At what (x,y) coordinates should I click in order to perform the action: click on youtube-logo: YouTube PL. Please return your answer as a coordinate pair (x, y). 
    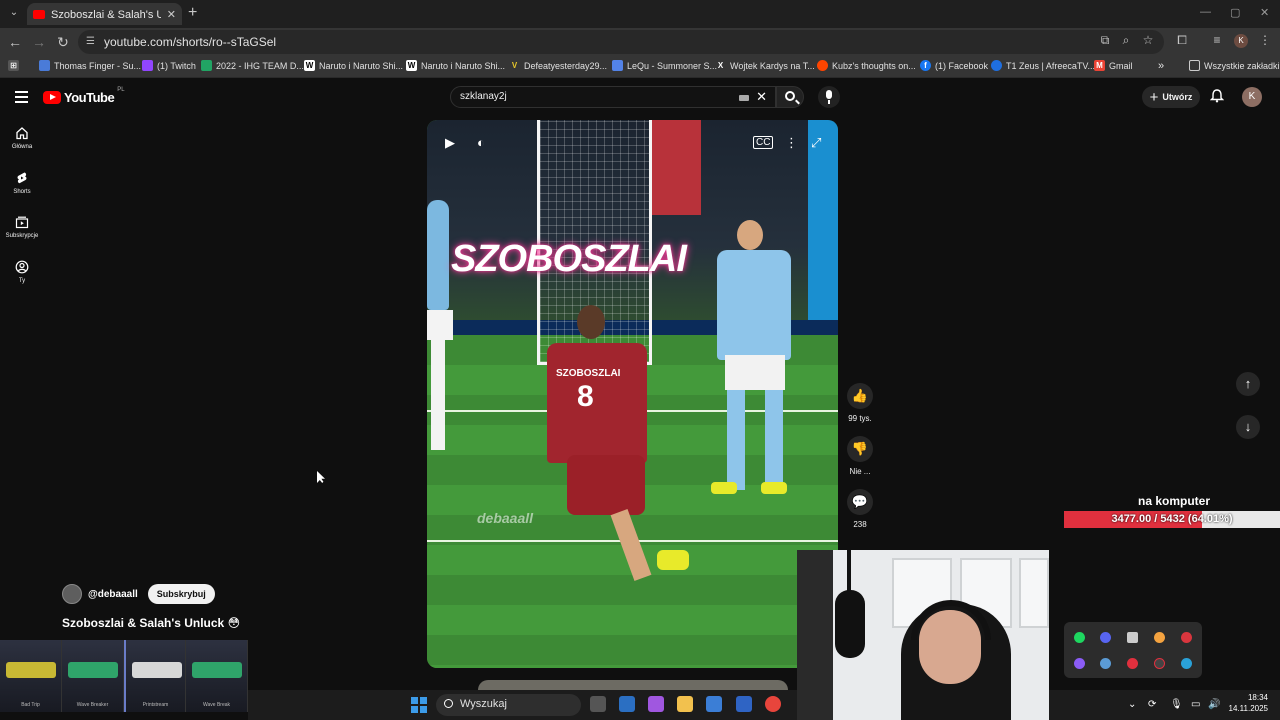
    Looking at the image, I should click on (84, 96).